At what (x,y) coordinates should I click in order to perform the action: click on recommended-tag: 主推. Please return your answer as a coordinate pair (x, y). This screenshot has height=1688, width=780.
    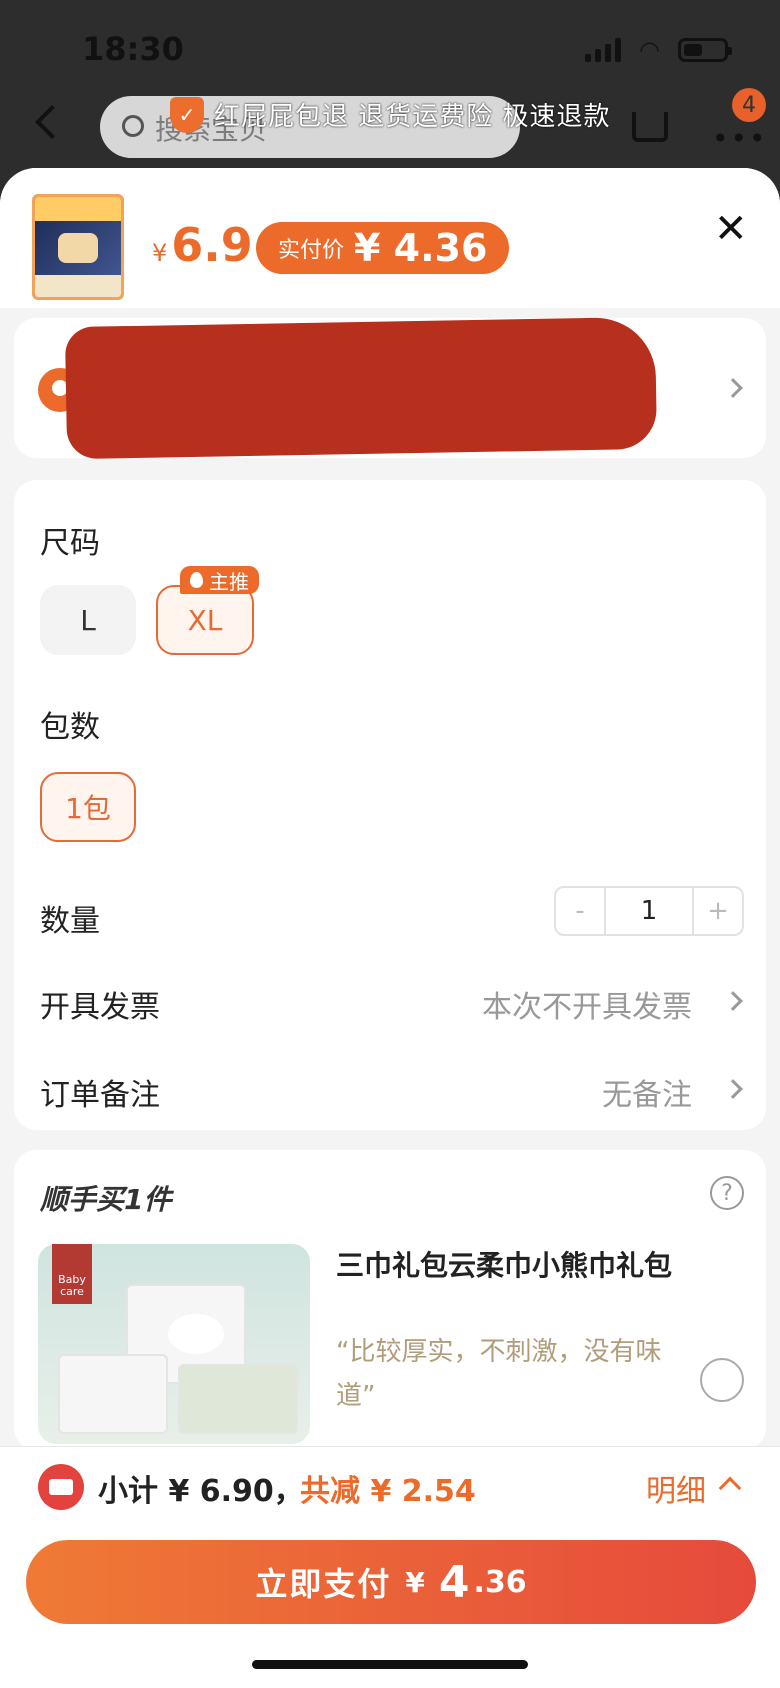
    Looking at the image, I should click on (219, 580).